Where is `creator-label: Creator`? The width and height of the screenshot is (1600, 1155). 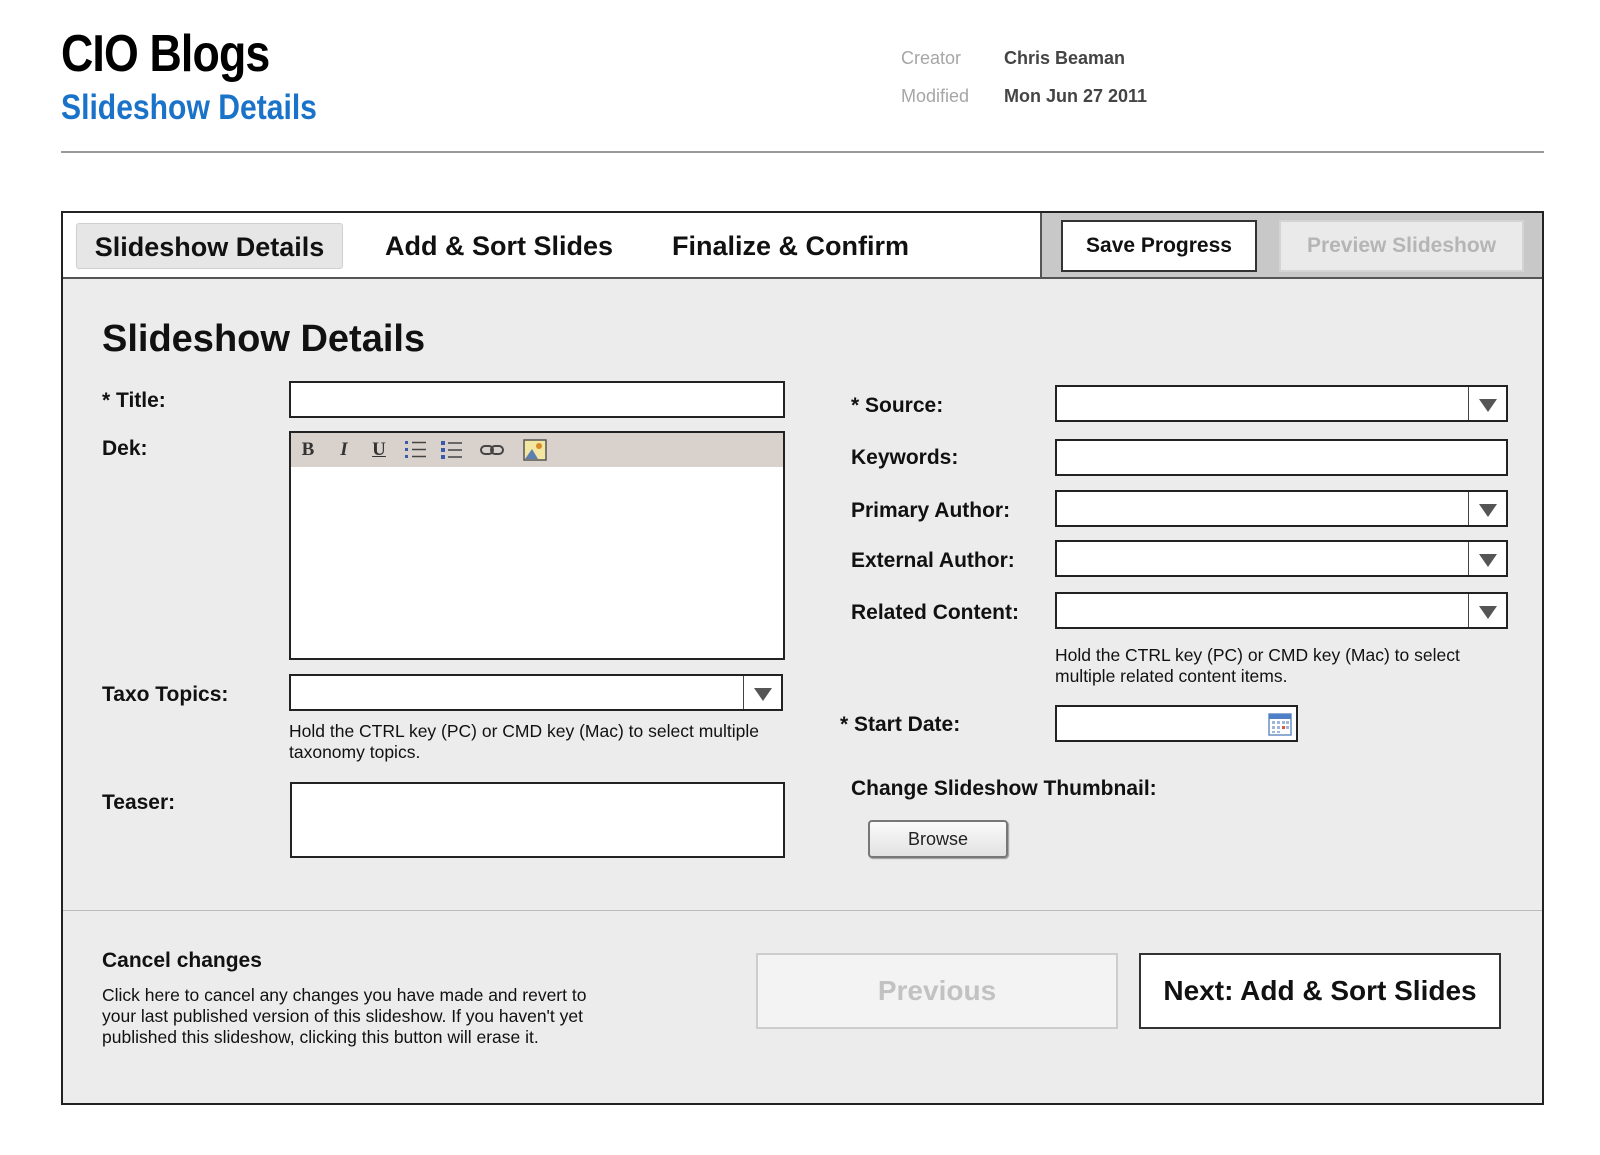 creator-label: Creator is located at coordinates (931, 58).